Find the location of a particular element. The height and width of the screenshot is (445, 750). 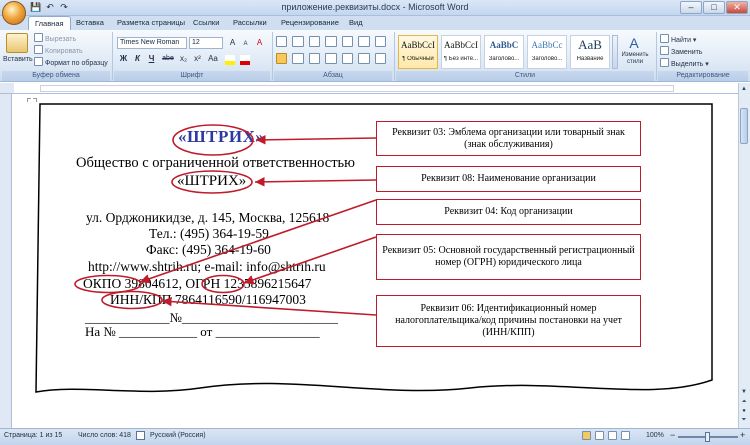

previous-page-icon: ⏶ is located at coordinates (744, 402).